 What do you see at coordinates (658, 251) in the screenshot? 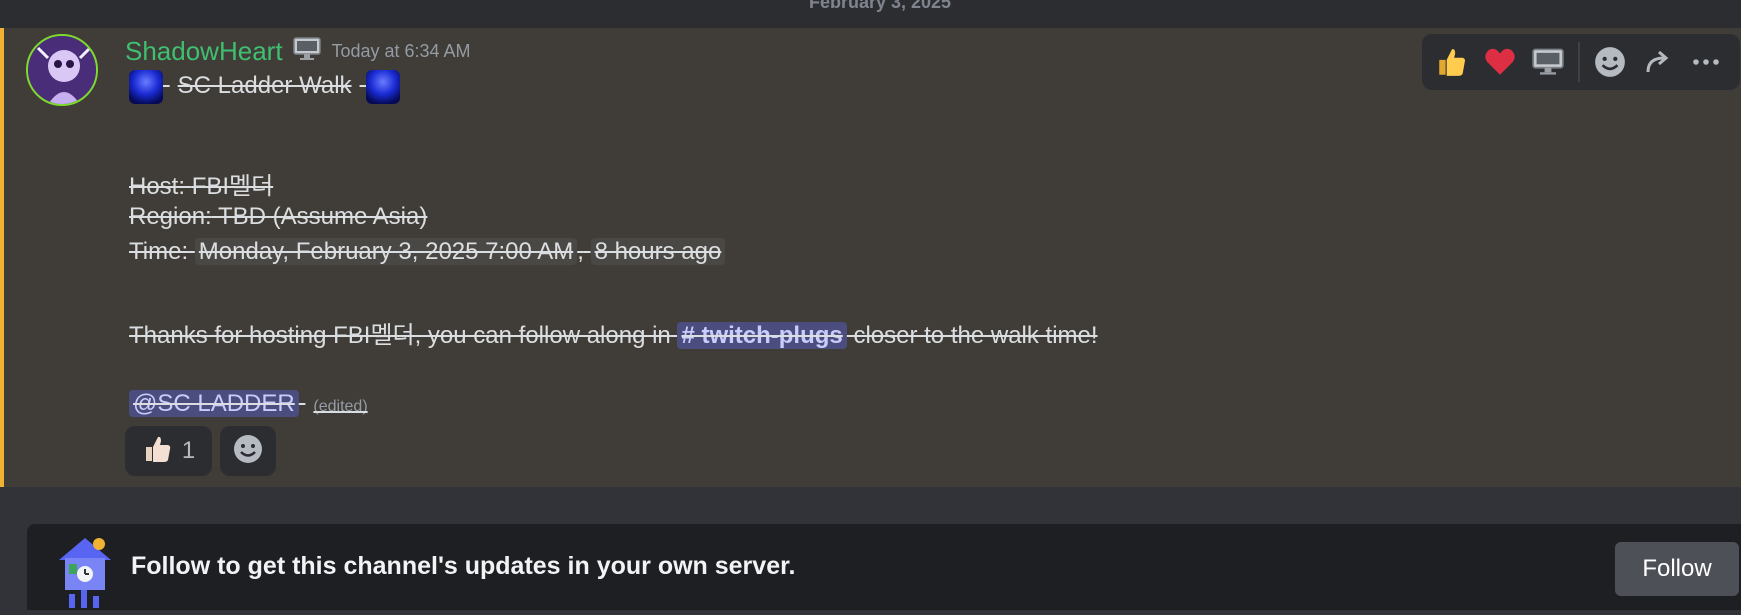
I see `time-relative: 8 hours ago` at bounding box center [658, 251].